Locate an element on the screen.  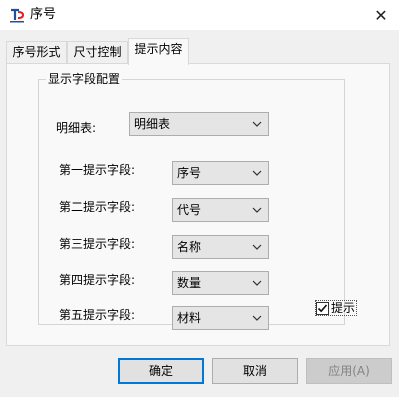
tab-label: 提示内容 is located at coordinates (158, 49).